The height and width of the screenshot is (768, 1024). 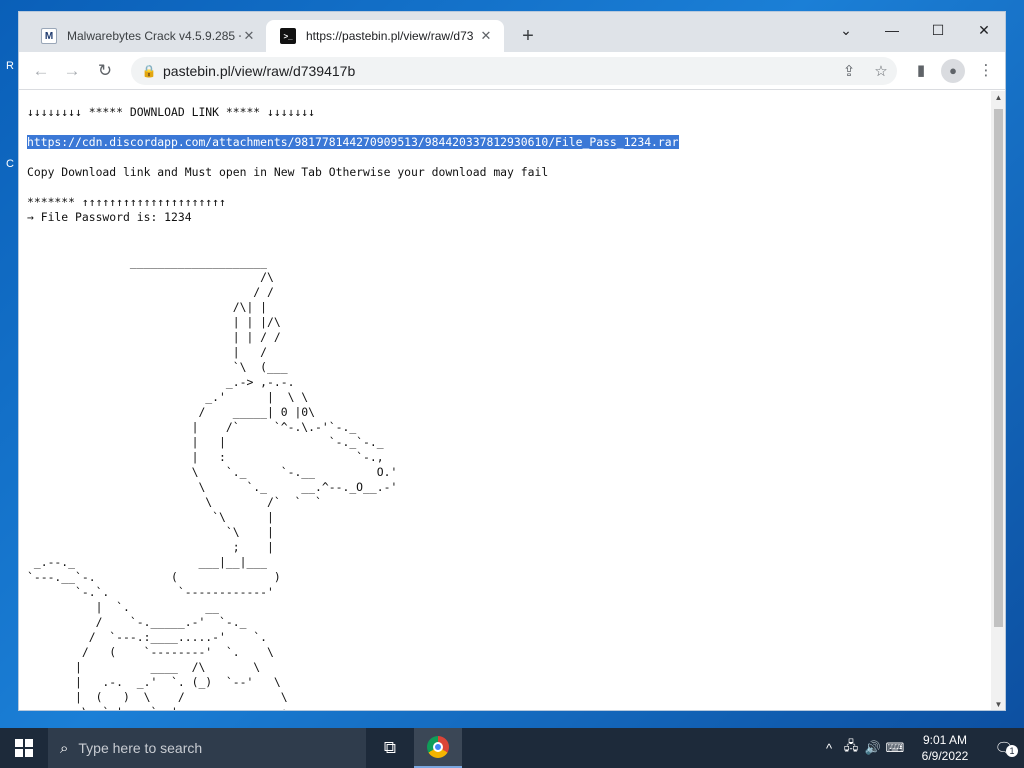 I want to click on menu-kebab-icon: ⋮, so click(x=986, y=71).